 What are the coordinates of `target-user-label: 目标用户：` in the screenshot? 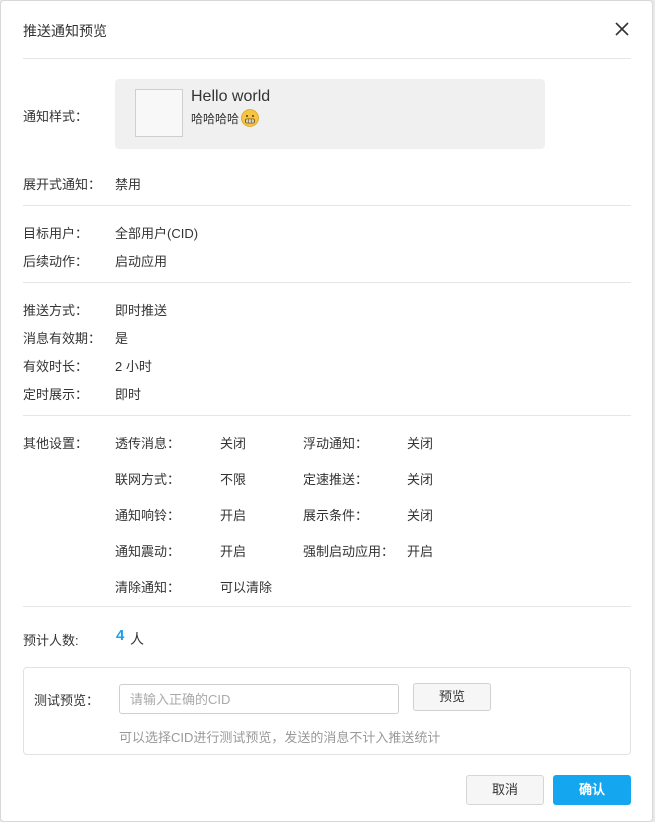 It's located at (56, 233).